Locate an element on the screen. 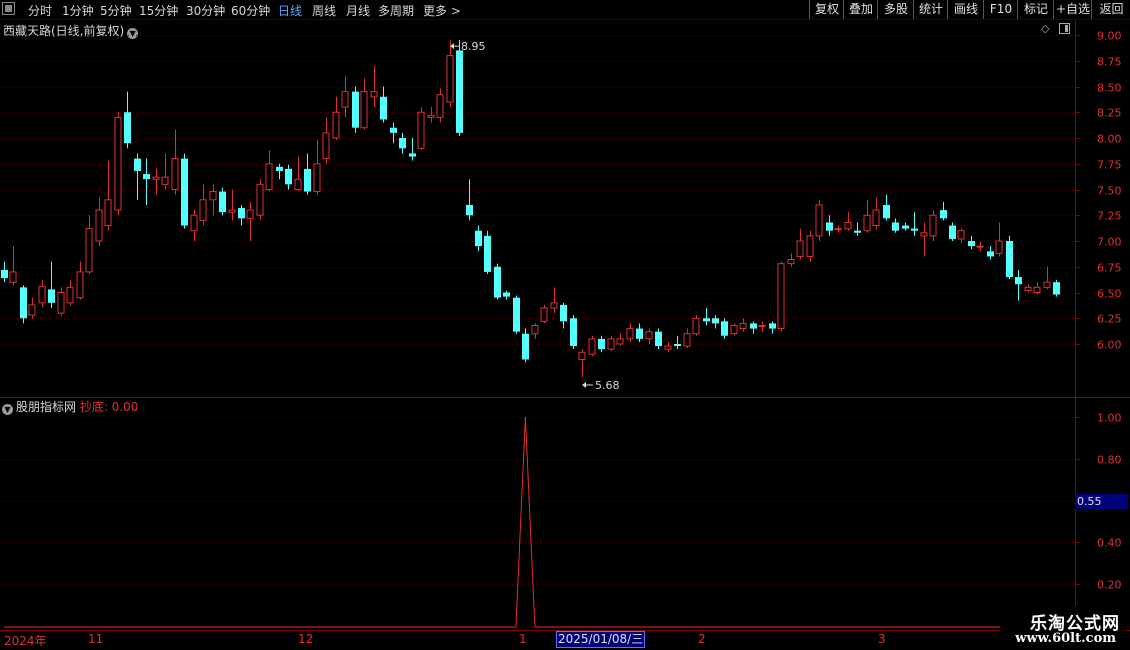  time-label-year: 2024年 is located at coordinates (25, 641).